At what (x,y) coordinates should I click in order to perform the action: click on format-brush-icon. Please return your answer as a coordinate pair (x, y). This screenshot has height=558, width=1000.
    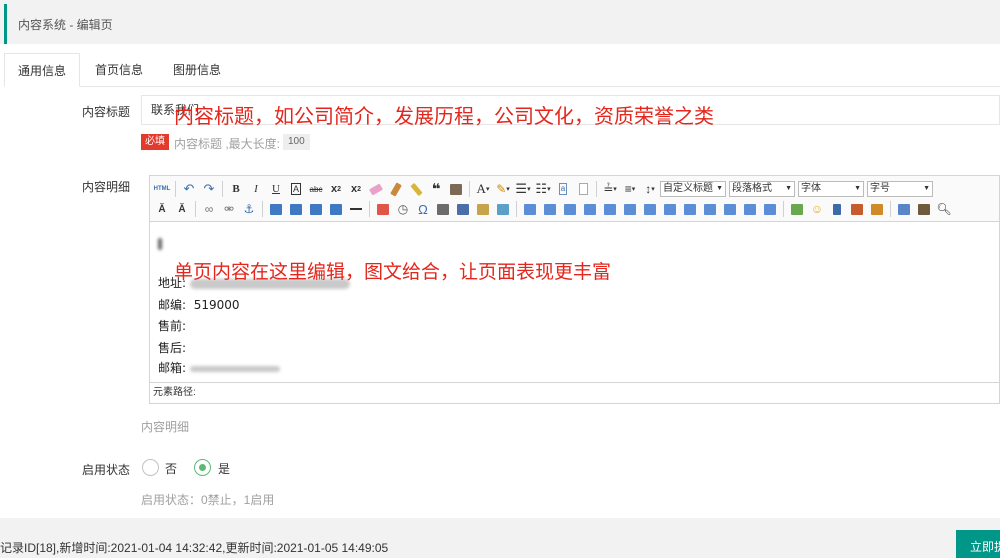
    Looking at the image, I should click on (396, 189).